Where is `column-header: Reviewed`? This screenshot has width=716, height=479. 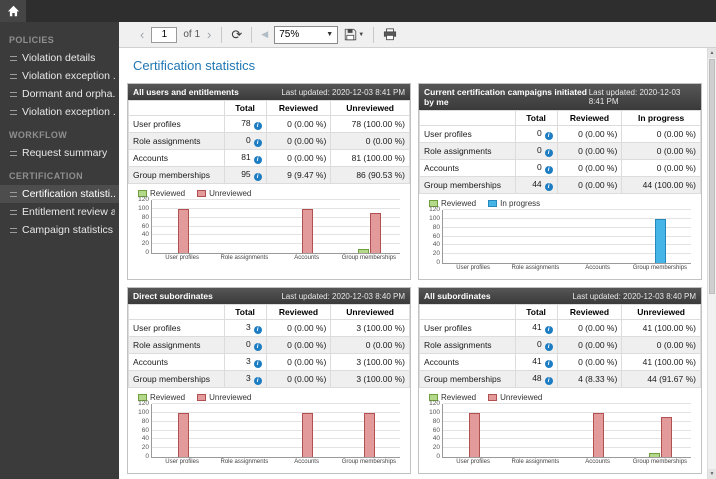 column-header: Reviewed is located at coordinates (298, 108).